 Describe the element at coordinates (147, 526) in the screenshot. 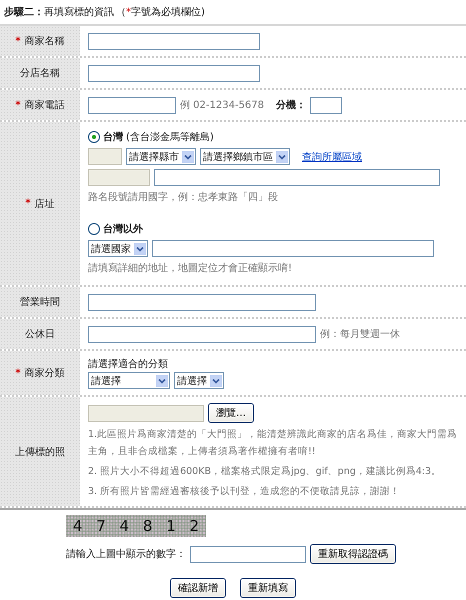

I see `captcha-digit: 8` at that location.